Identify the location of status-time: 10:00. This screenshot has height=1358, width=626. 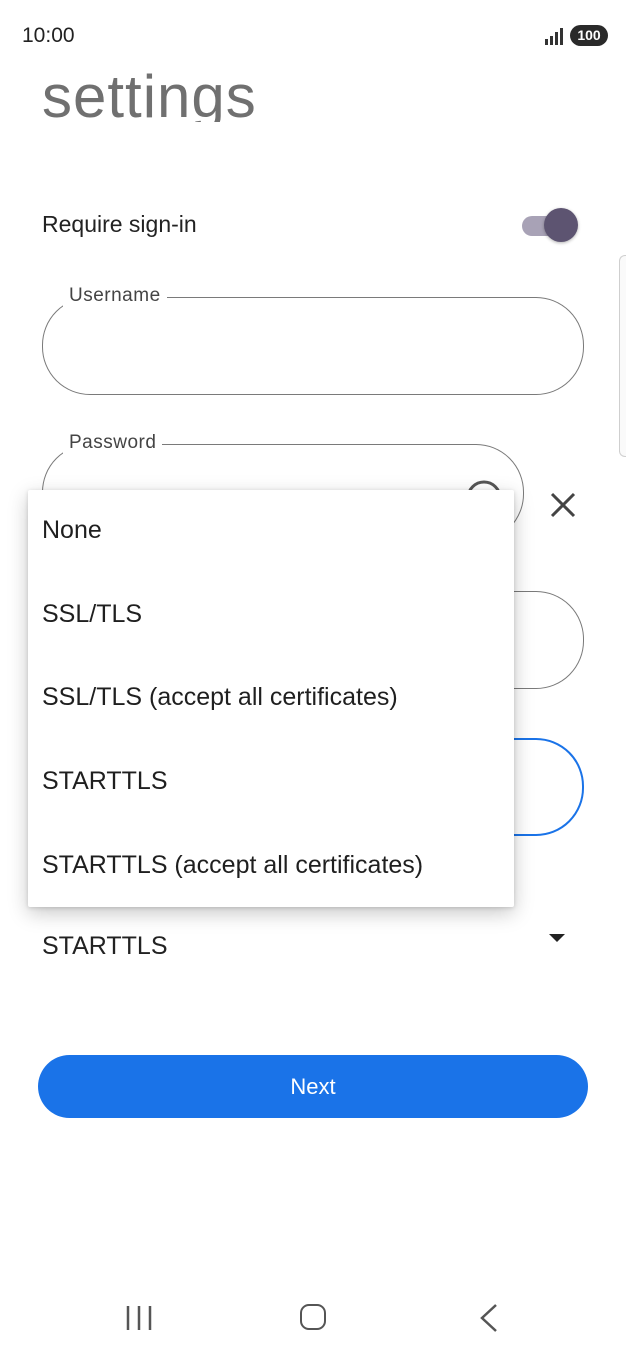
(48, 35).